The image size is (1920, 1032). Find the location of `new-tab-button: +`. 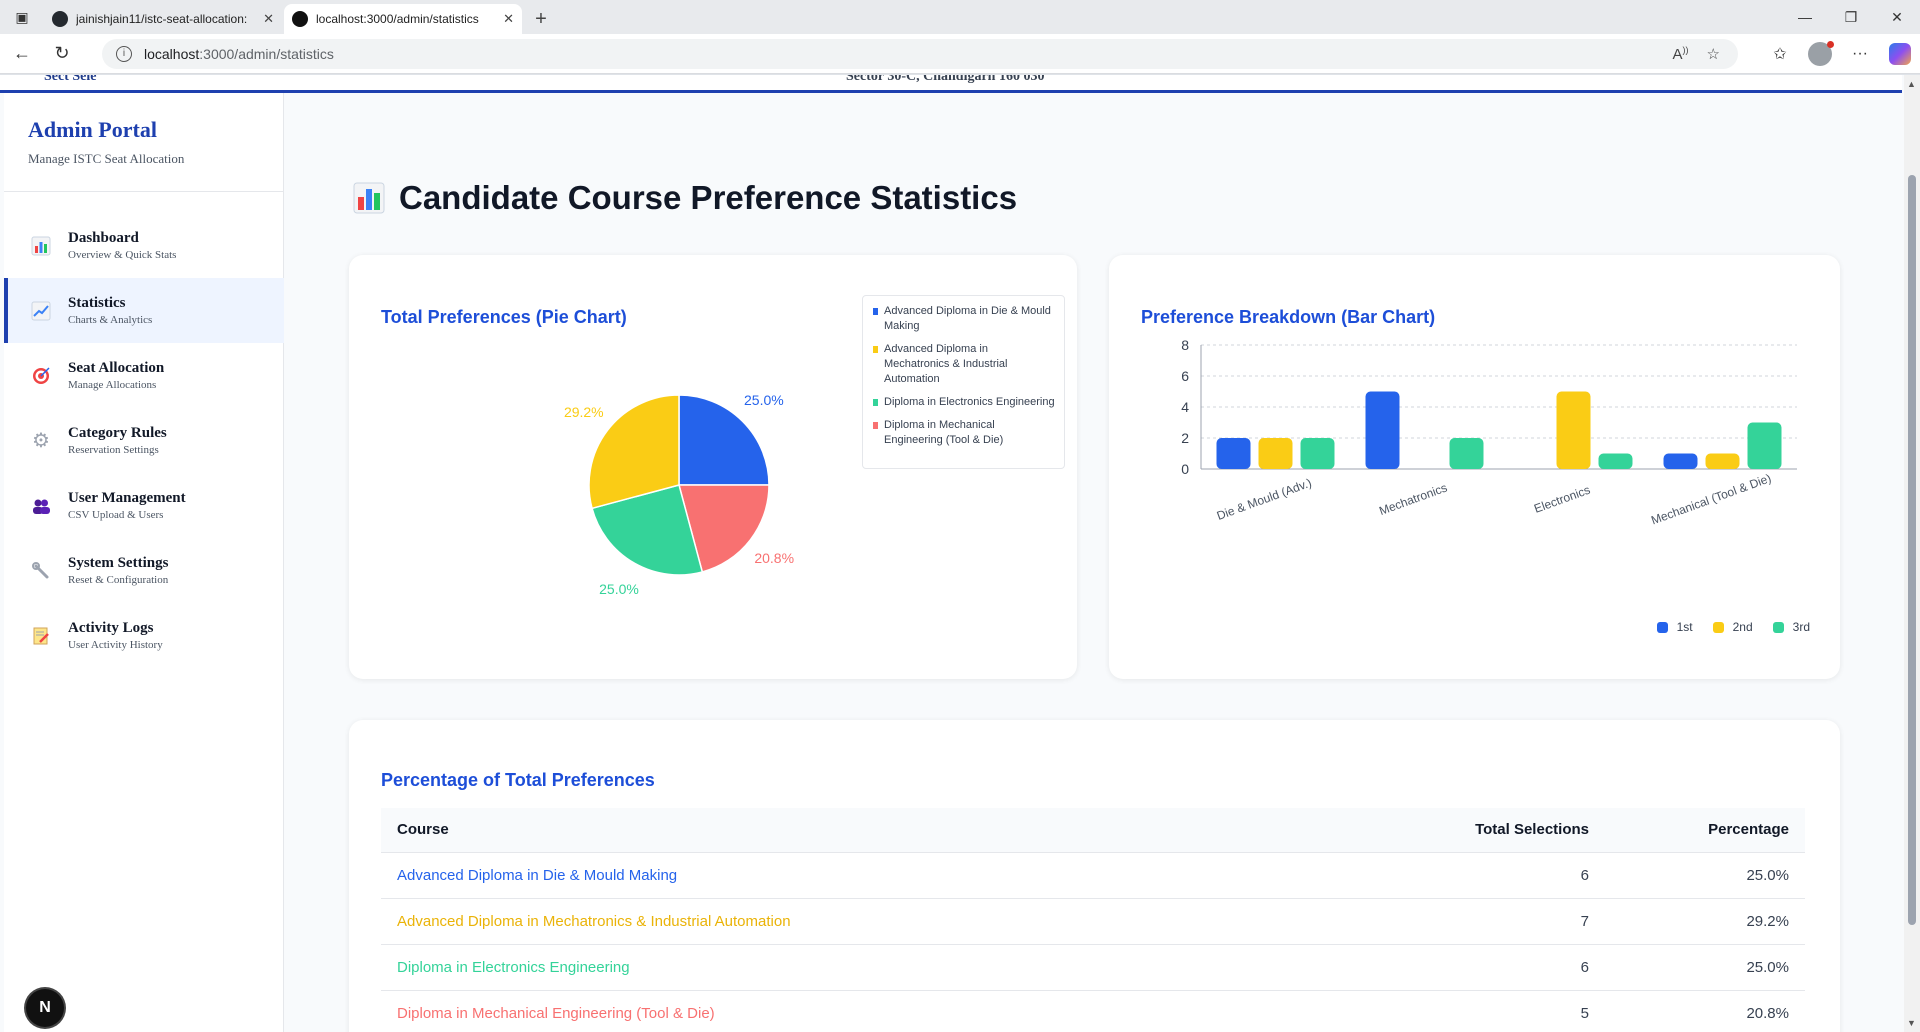

new-tab-button: + is located at coordinates (541, 19).